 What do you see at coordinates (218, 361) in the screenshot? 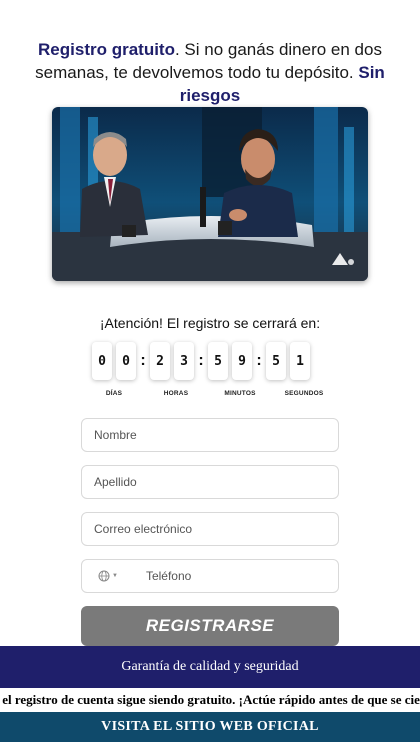
I see `minutes-digit-1: 5` at bounding box center [218, 361].